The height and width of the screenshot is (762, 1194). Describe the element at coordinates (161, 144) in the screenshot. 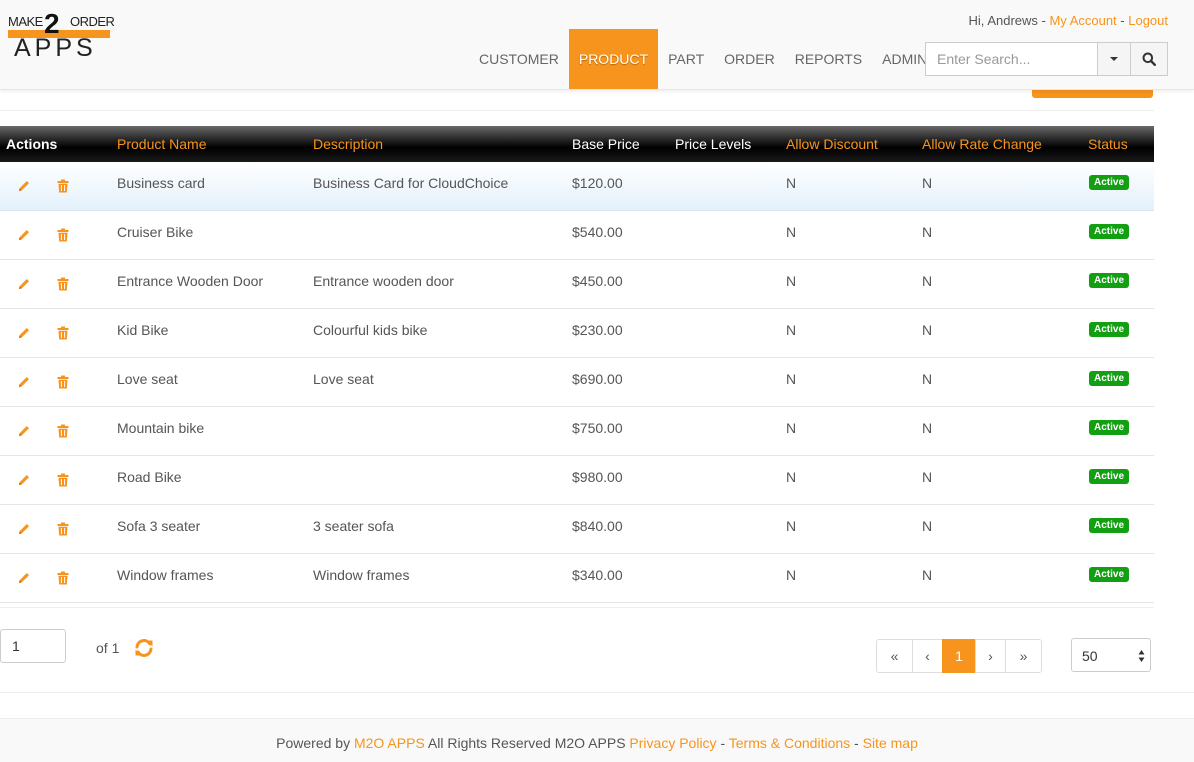

I see `column-header-product-name: Product Name` at that location.